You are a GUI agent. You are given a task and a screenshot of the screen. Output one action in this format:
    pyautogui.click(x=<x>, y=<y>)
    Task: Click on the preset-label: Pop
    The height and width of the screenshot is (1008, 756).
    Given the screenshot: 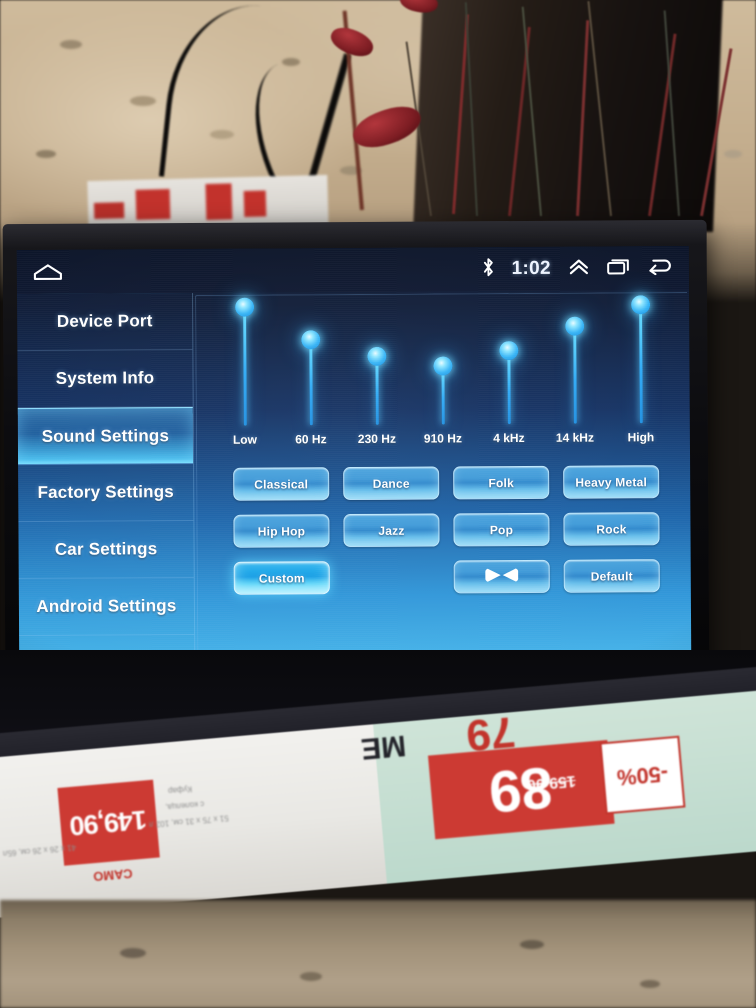 What is the action you would take?
    pyautogui.click(x=501, y=529)
    